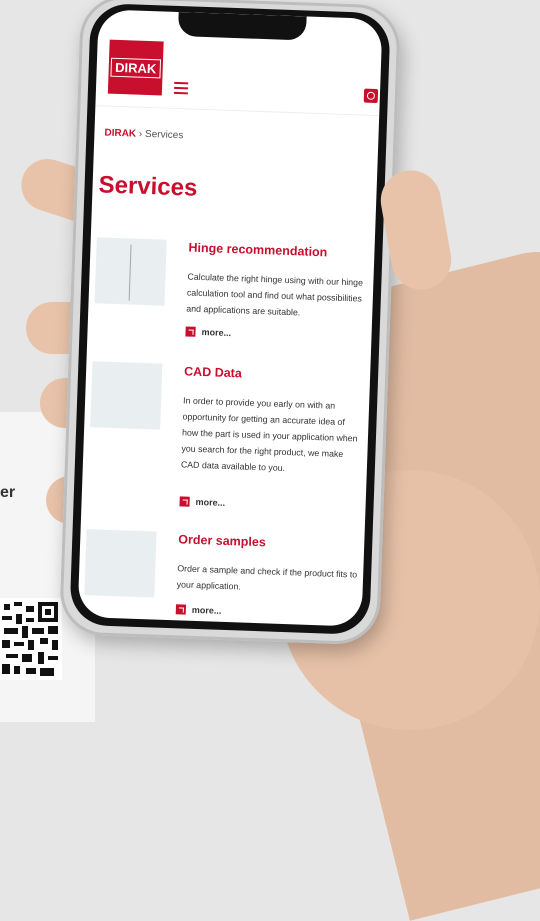 Image resolution: width=540 pixels, height=921 pixels. What do you see at coordinates (148, 186) in the screenshot?
I see `page-title: Services` at bounding box center [148, 186].